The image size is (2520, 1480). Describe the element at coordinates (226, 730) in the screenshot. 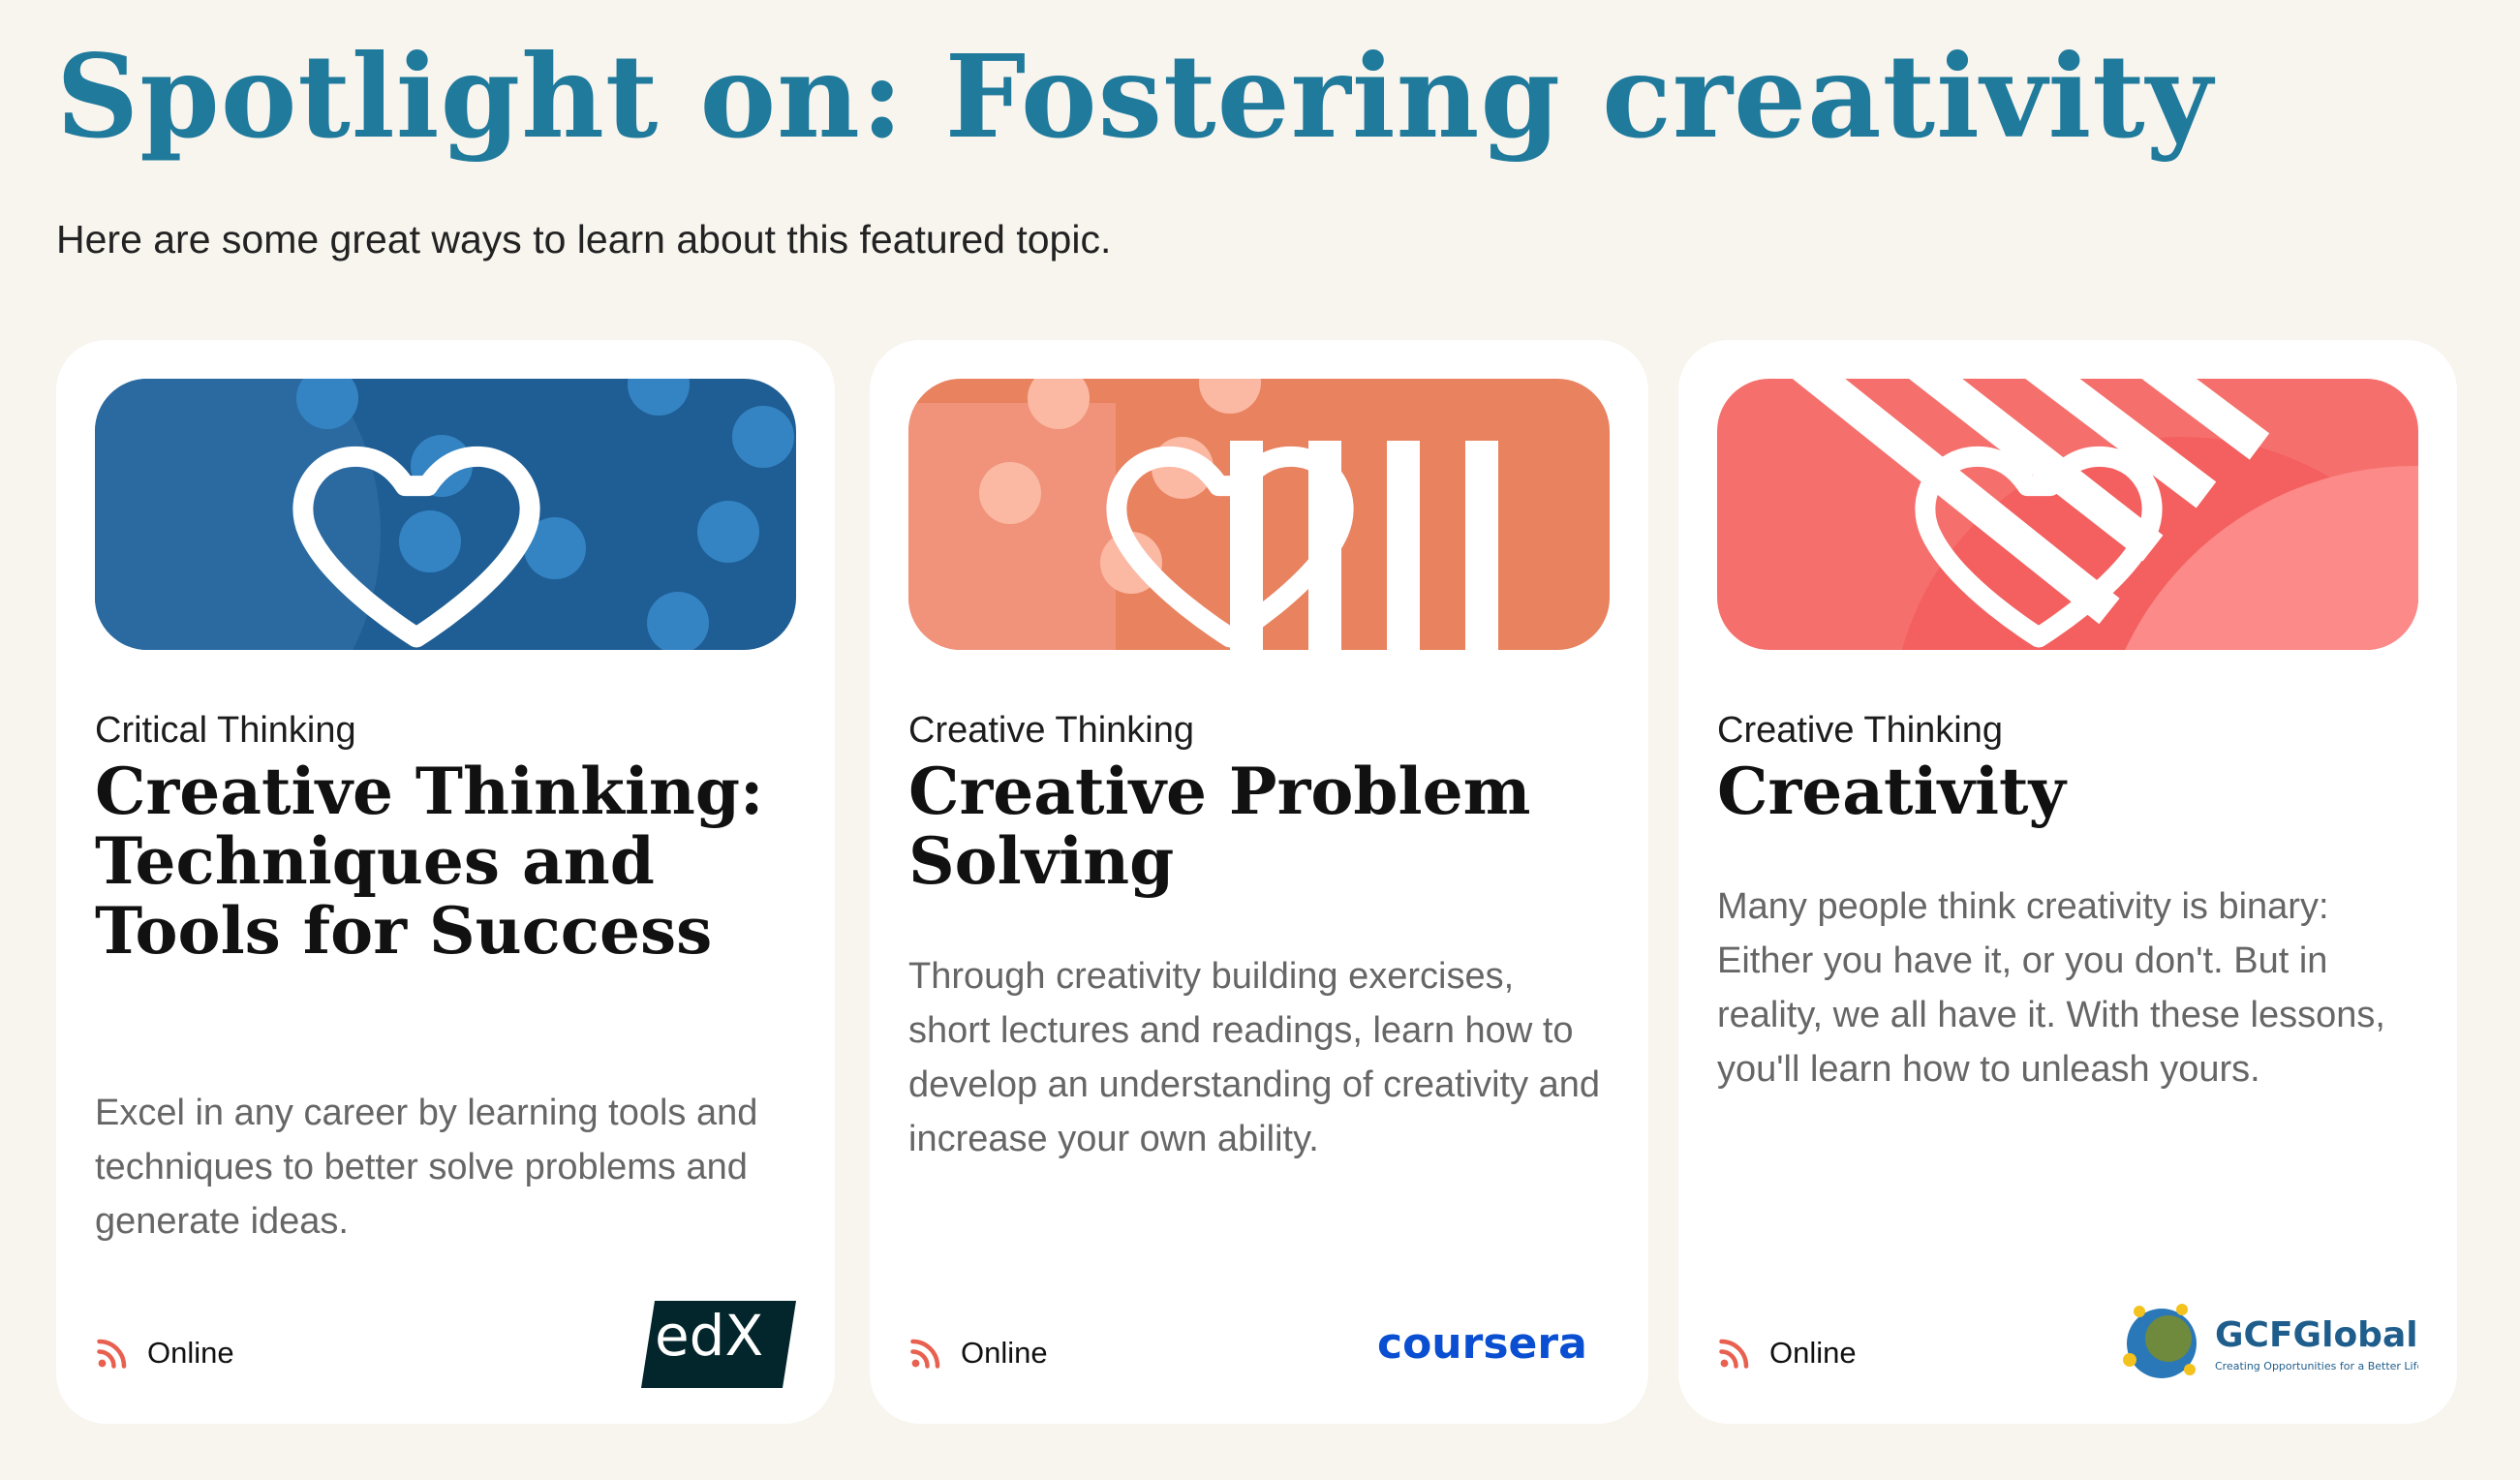

I see `course-category: Critical Thinking` at that location.